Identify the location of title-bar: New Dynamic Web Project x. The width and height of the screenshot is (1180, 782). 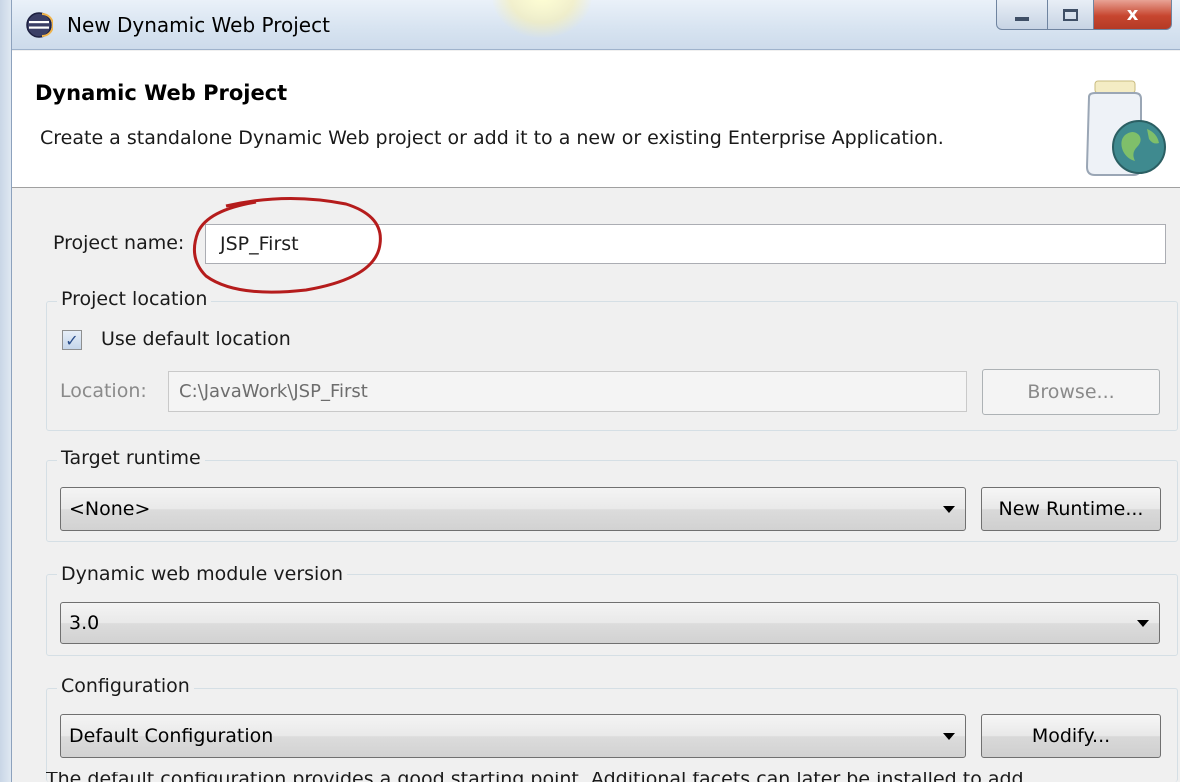
(596, 25).